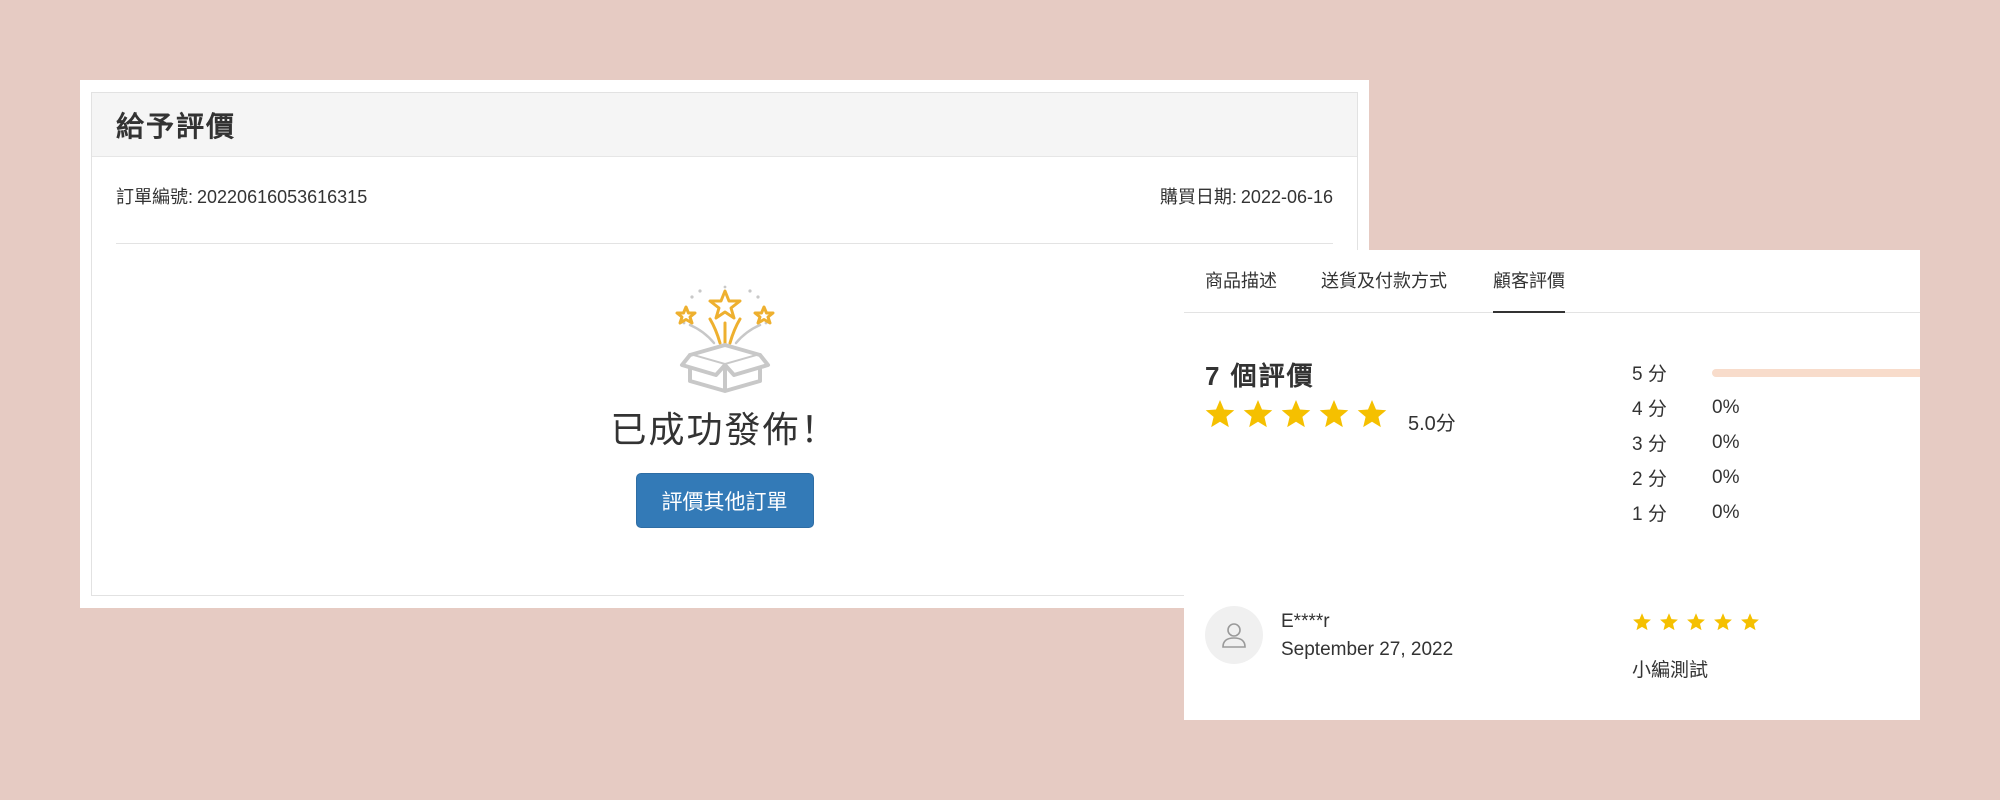 This screenshot has height=800, width=2000. I want to click on tab-shipping-payment: 送貨及付款方式, so click(1384, 289).